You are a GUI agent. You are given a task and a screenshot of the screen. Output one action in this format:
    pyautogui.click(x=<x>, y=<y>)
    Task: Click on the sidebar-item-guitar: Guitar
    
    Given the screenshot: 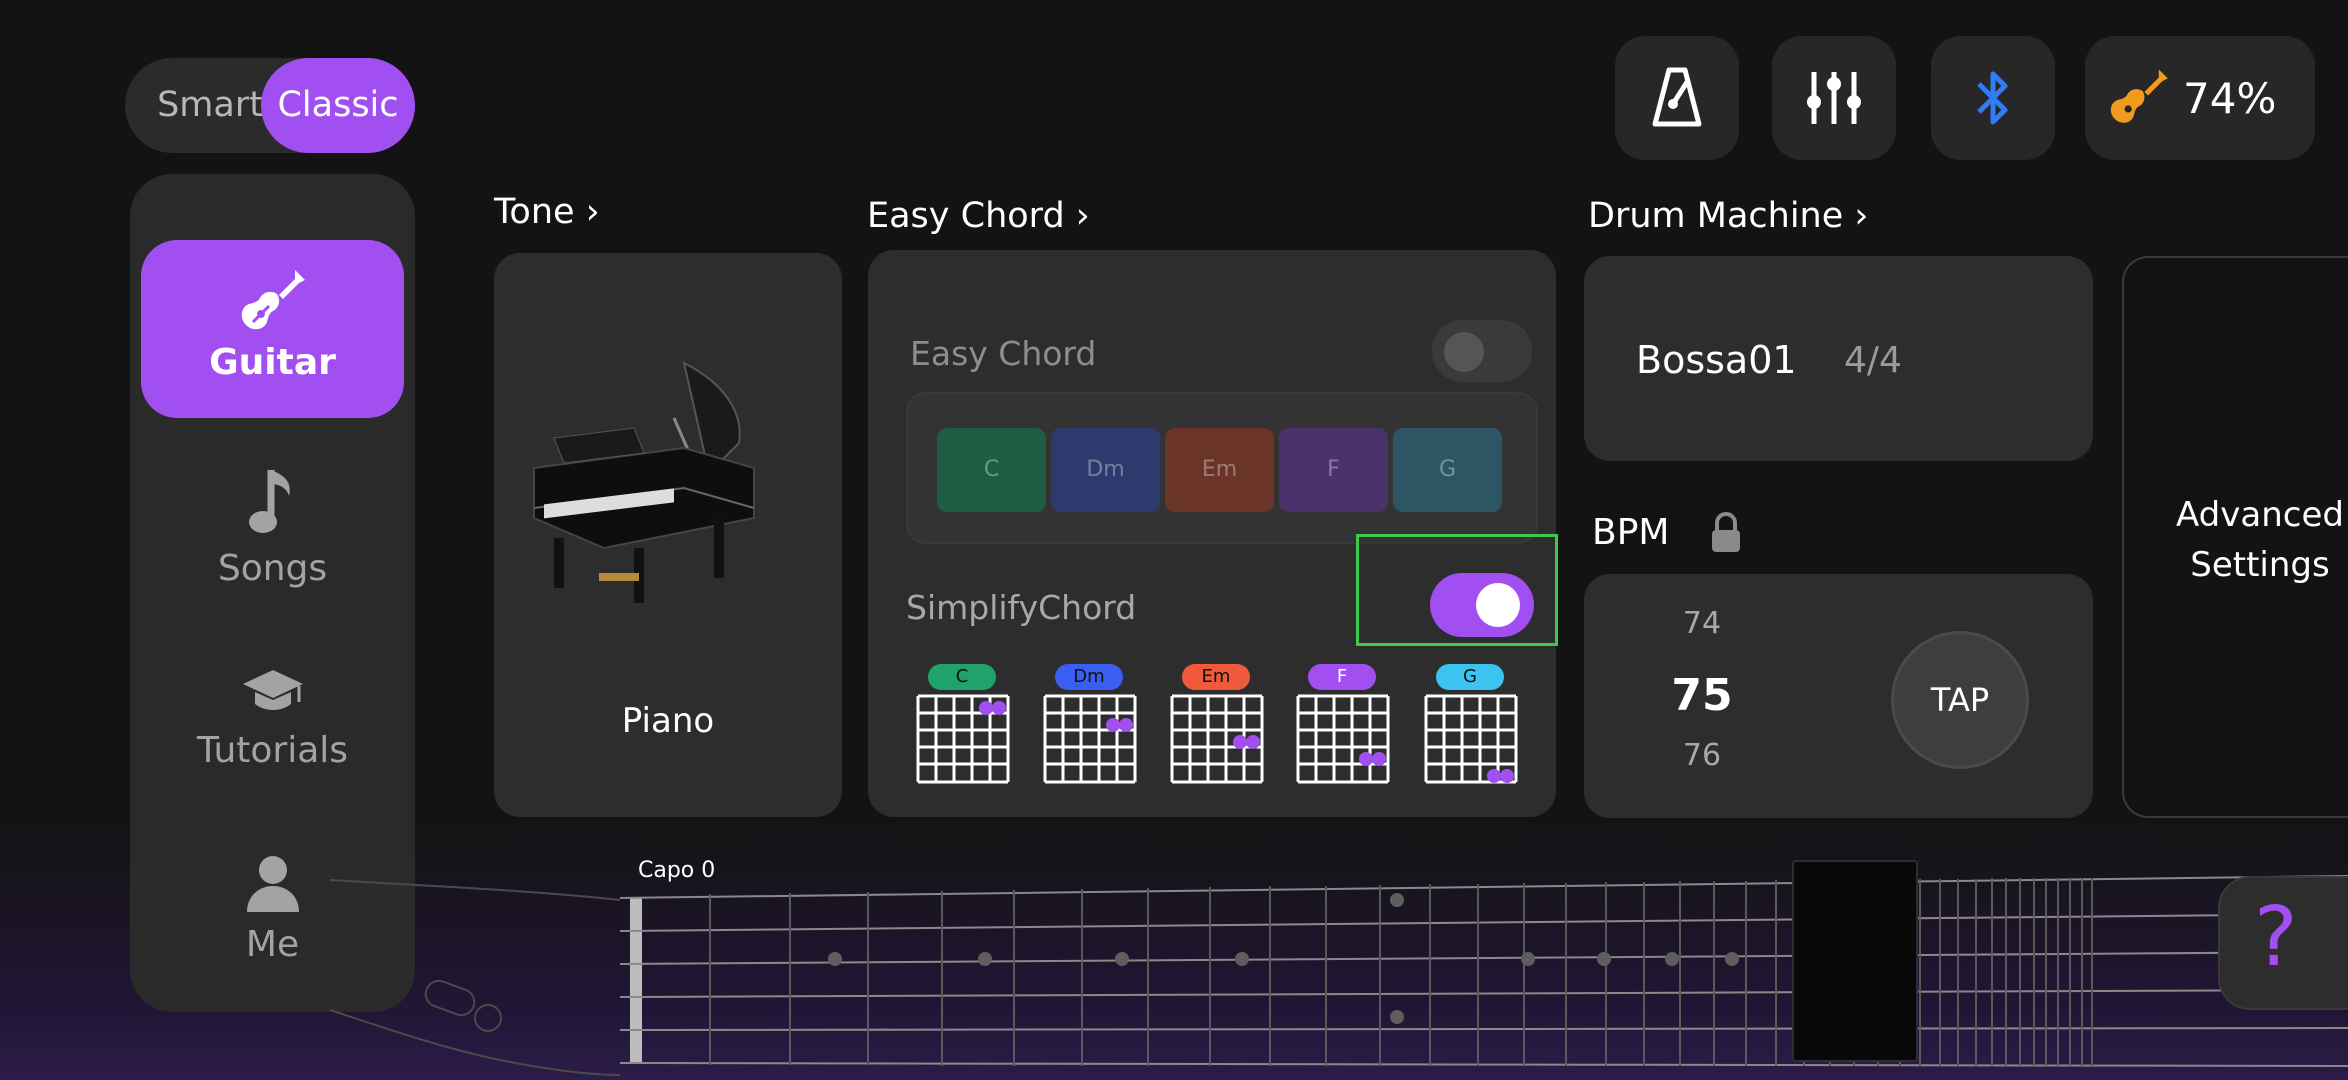 What is the action you would take?
    pyautogui.click(x=272, y=329)
    